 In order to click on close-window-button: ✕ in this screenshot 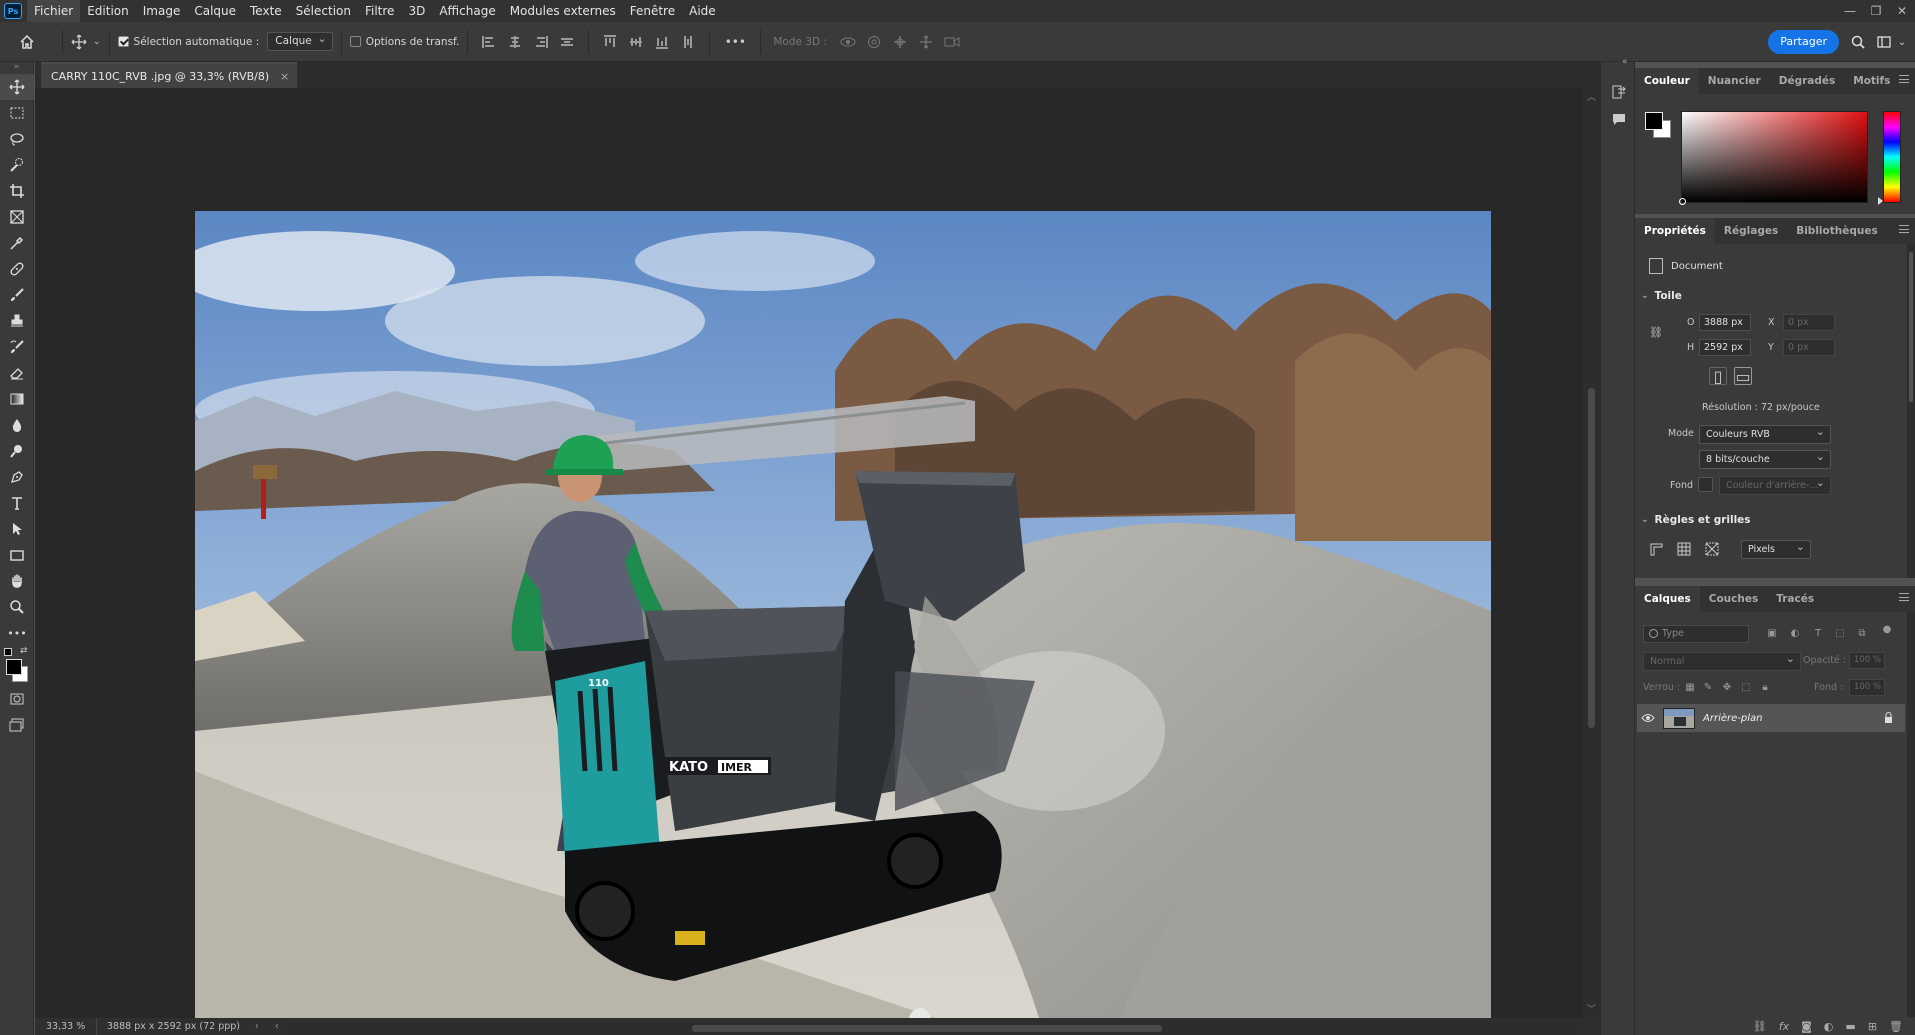, I will do `click(1902, 11)`.